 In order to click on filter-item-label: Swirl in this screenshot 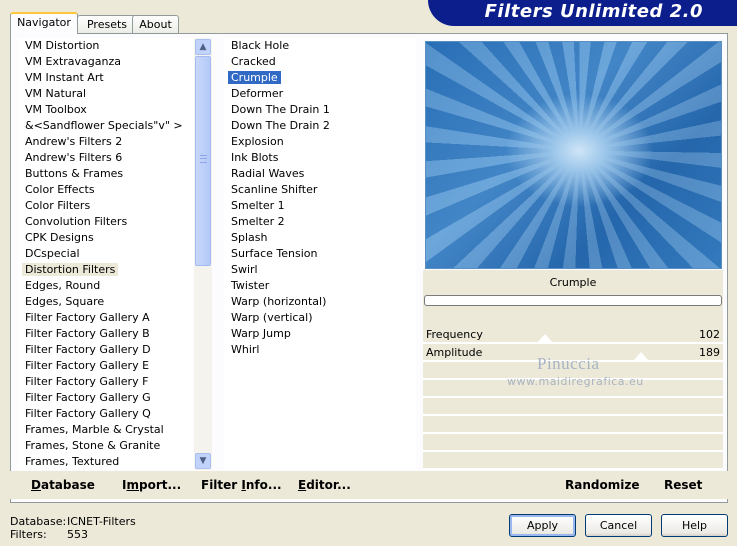, I will do `click(244, 269)`.